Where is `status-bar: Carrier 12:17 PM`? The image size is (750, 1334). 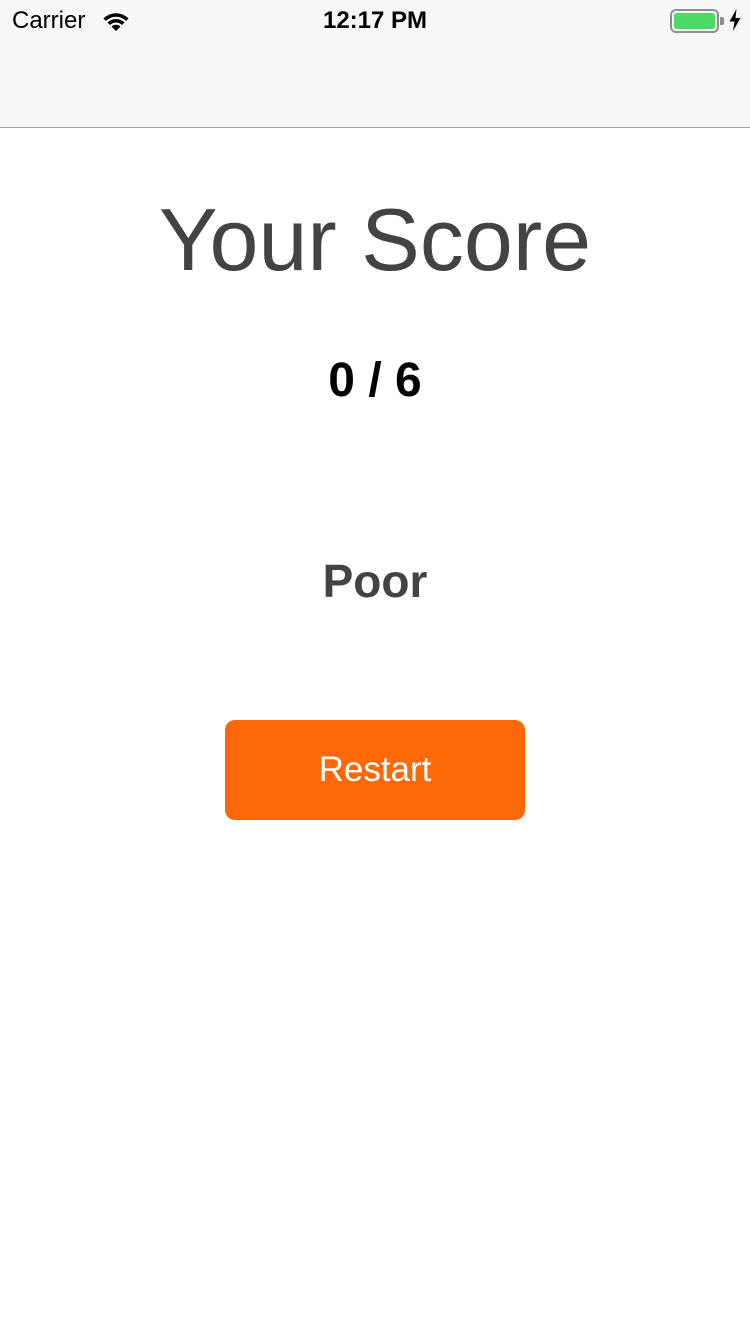
status-bar: Carrier 12:17 PM is located at coordinates (375, 20).